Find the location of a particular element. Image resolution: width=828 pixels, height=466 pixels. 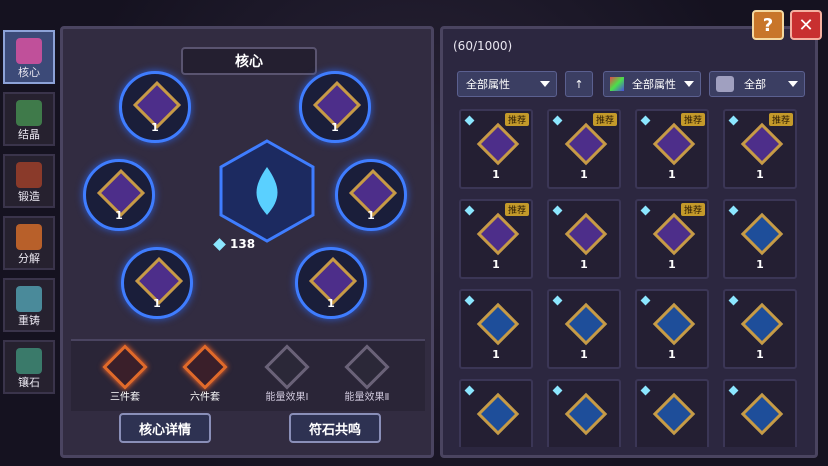

set-label: 三件套 is located at coordinates (125, 397).